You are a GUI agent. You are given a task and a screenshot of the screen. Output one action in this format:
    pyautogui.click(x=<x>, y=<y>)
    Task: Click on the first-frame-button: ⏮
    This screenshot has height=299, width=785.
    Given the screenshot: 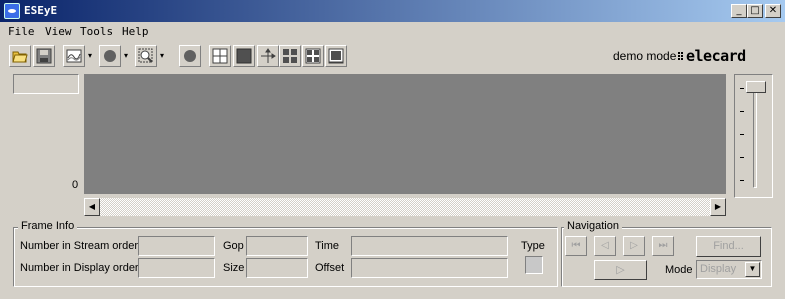 What is the action you would take?
    pyautogui.click(x=576, y=246)
    